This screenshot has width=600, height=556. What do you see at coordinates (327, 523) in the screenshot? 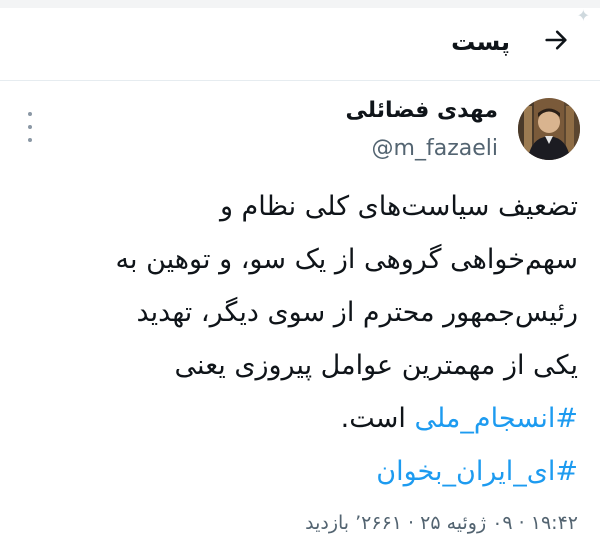
I see `views-label: بازدید` at bounding box center [327, 523].